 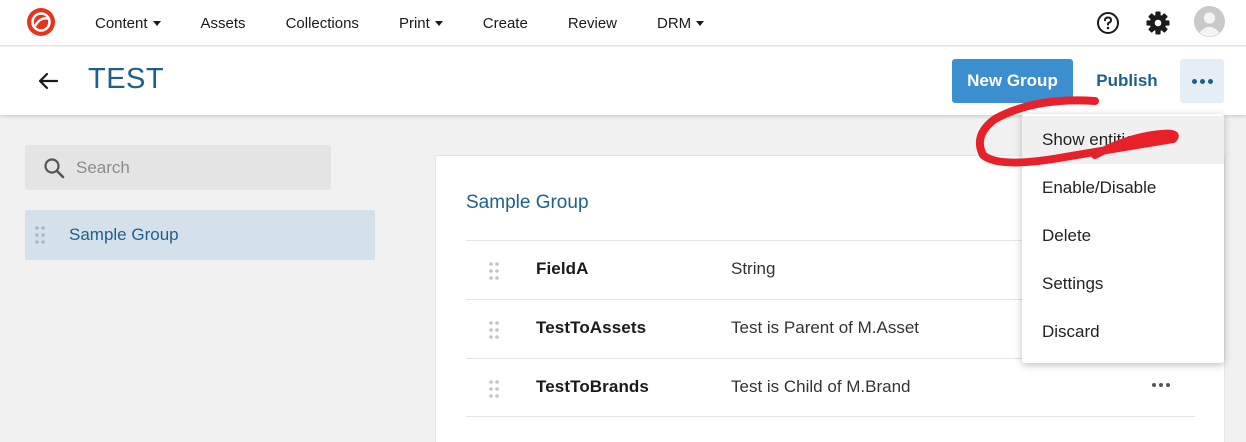 I want to click on menu-item-settings: Settings, so click(x=1123, y=284).